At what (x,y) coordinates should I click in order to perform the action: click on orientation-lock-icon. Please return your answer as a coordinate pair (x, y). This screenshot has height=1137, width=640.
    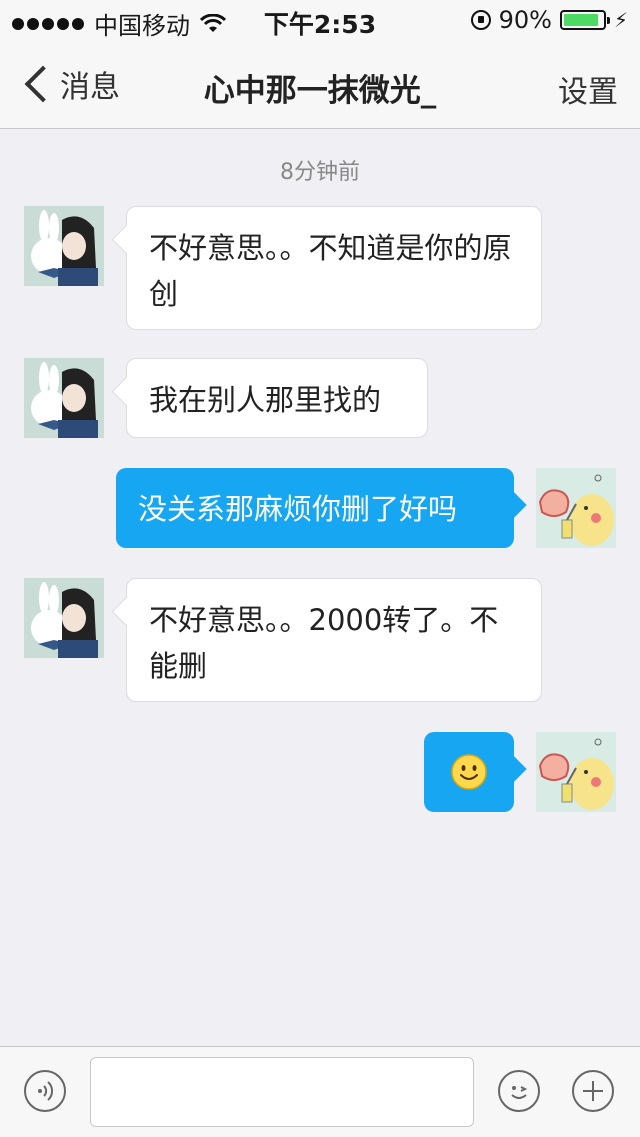
    Looking at the image, I should click on (480, 20).